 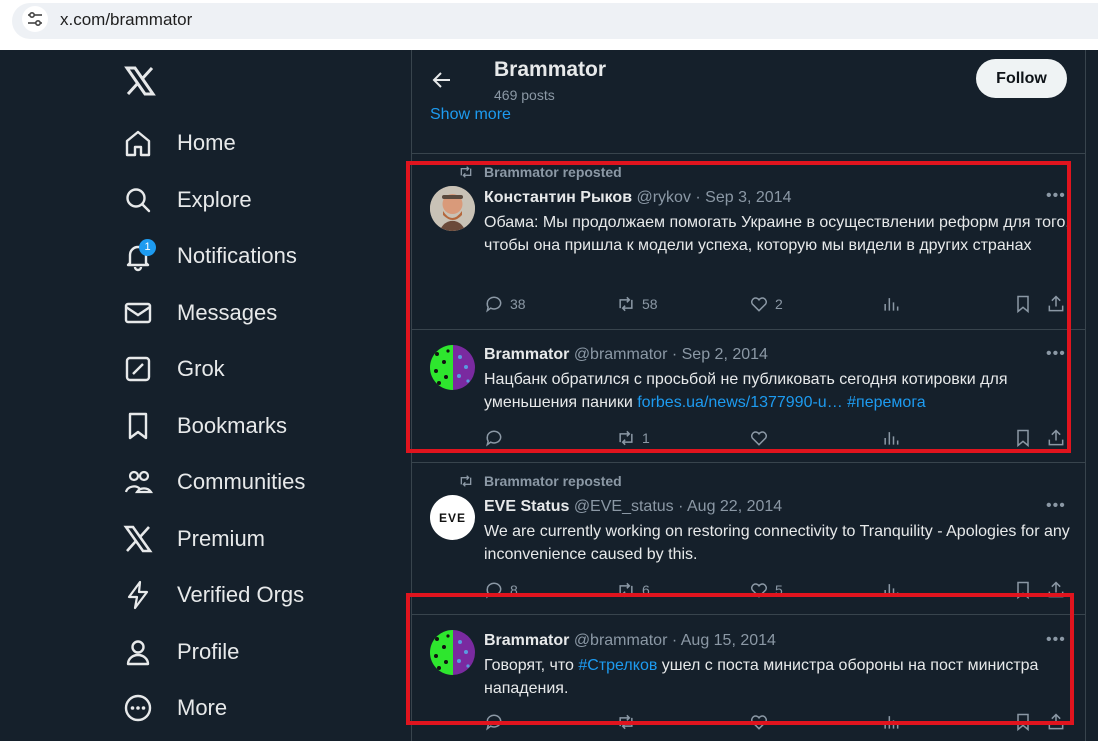 What do you see at coordinates (126, 20) in the screenshot?
I see `url-text: x.com/brammator` at bounding box center [126, 20].